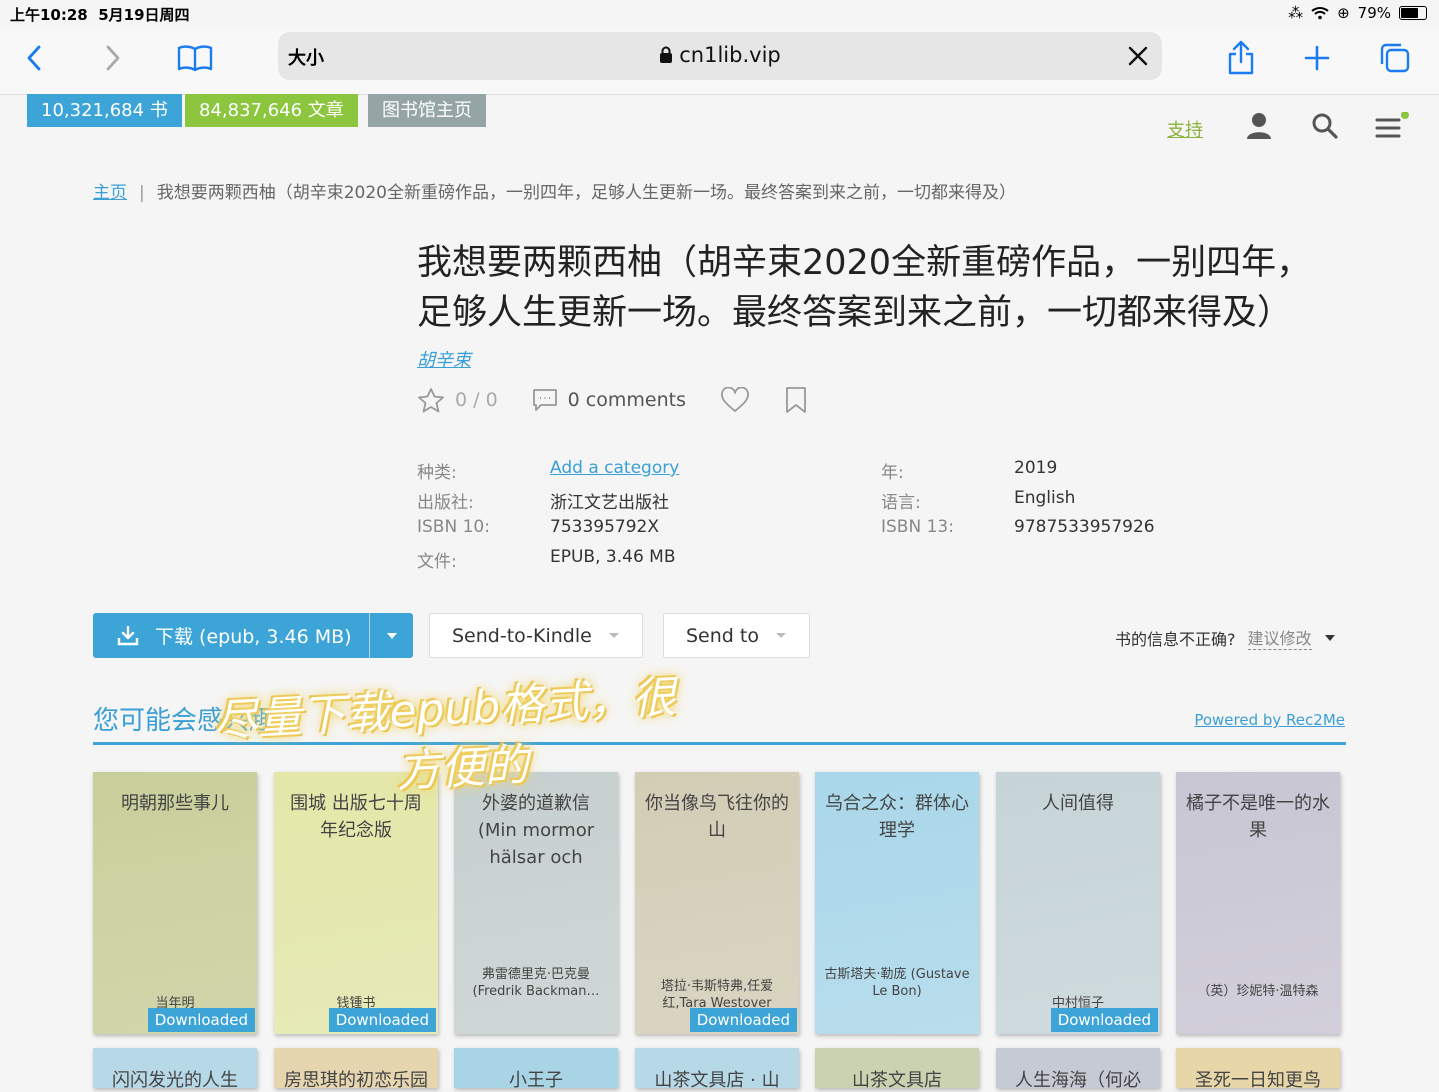  Describe the element at coordinates (1138, 56) in the screenshot. I see `close-icon` at that location.